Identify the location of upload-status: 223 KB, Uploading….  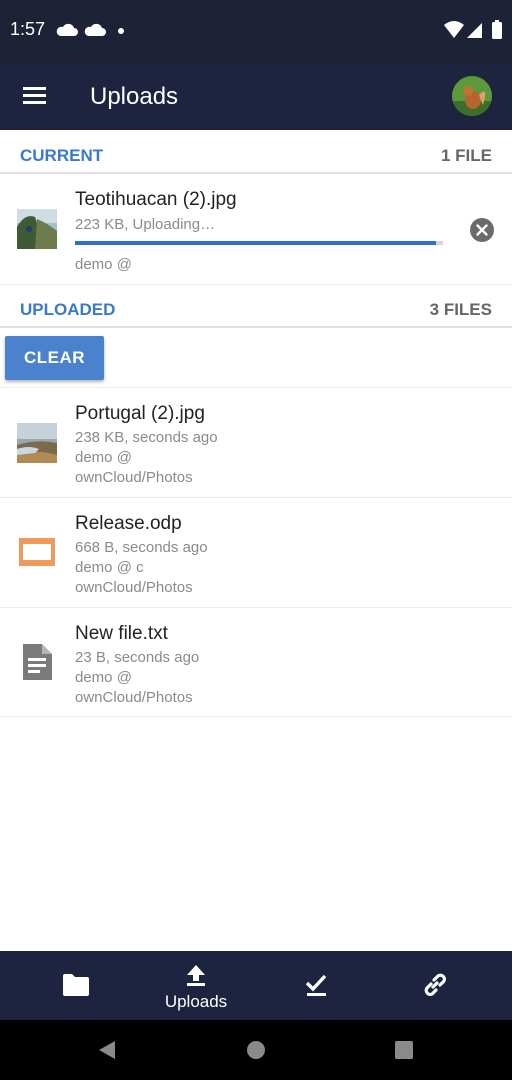
(145, 224).